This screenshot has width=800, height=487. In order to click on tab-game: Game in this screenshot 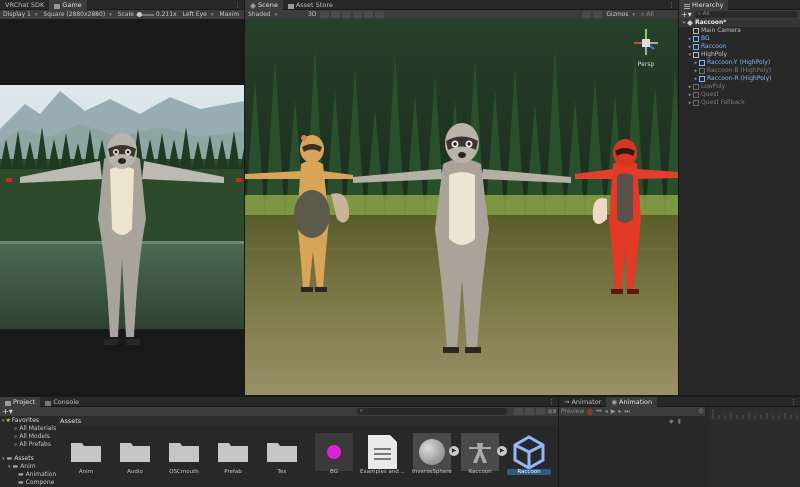, I will do `click(68, 5)`.